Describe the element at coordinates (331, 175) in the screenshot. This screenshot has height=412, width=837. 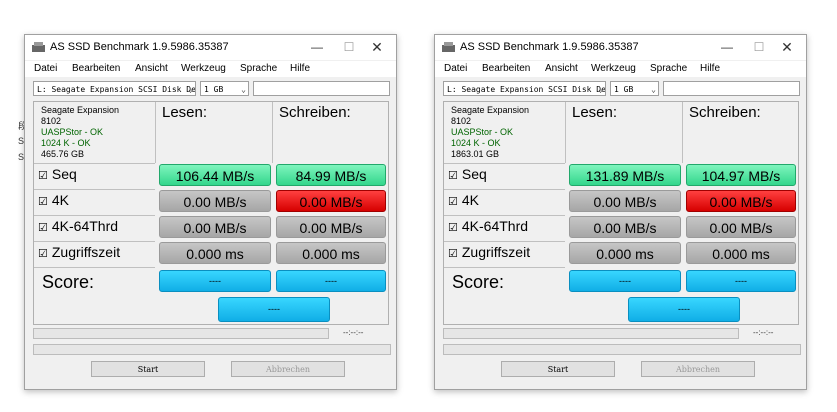
I see `seq-write-result: 84.99 MB/s` at that location.